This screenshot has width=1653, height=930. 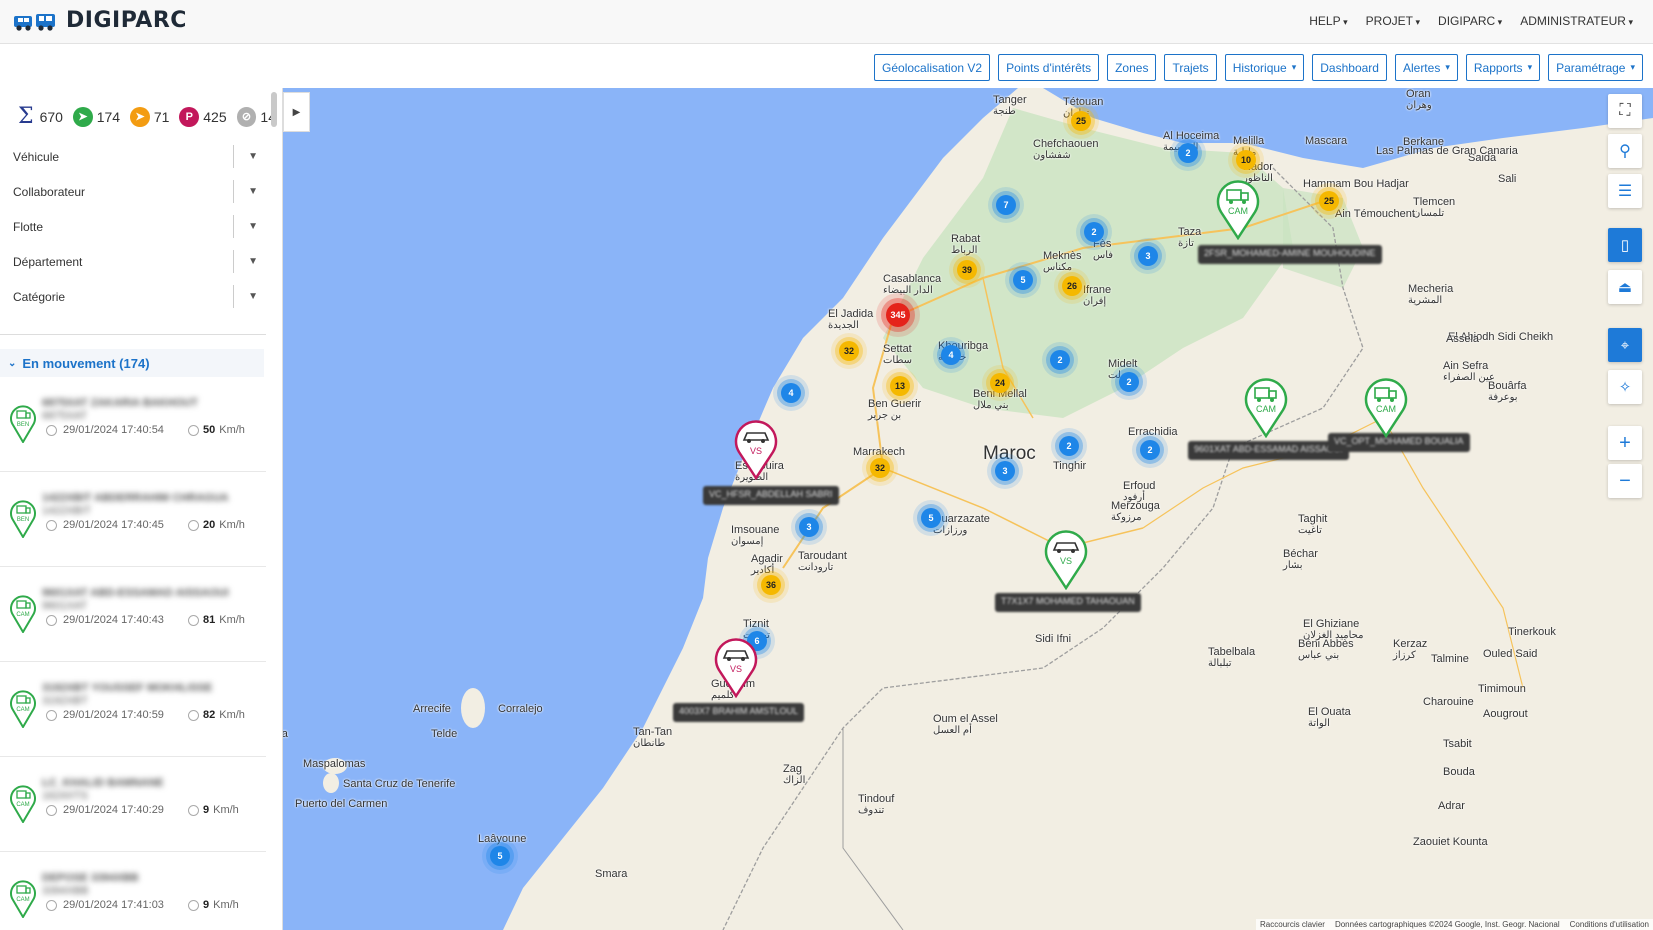 What do you see at coordinates (1625, 191) in the screenshot?
I see `list-button: ☰` at bounding box center [1625, 191].